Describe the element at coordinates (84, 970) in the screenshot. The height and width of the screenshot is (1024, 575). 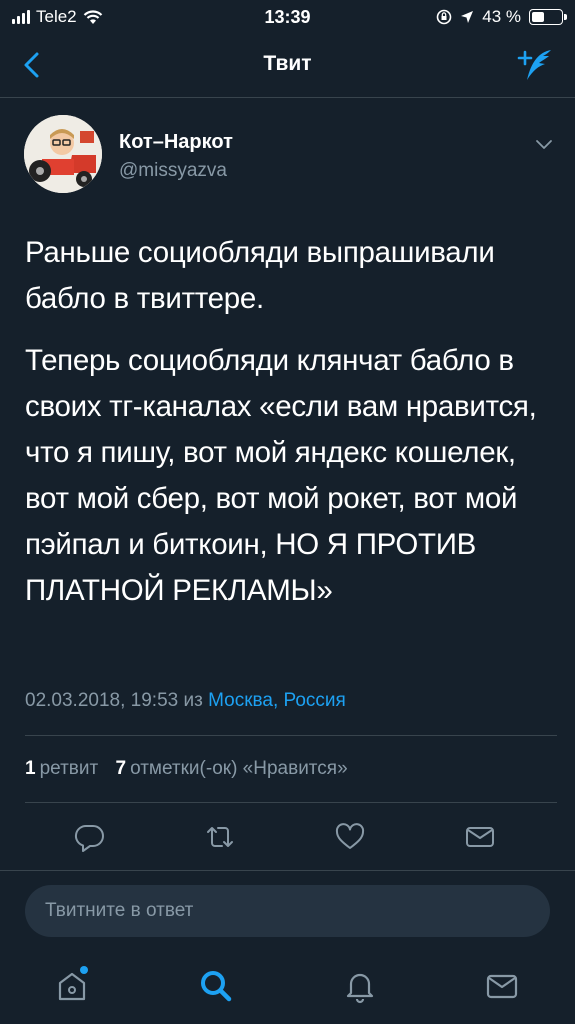
I see `notification-dot` at that location.